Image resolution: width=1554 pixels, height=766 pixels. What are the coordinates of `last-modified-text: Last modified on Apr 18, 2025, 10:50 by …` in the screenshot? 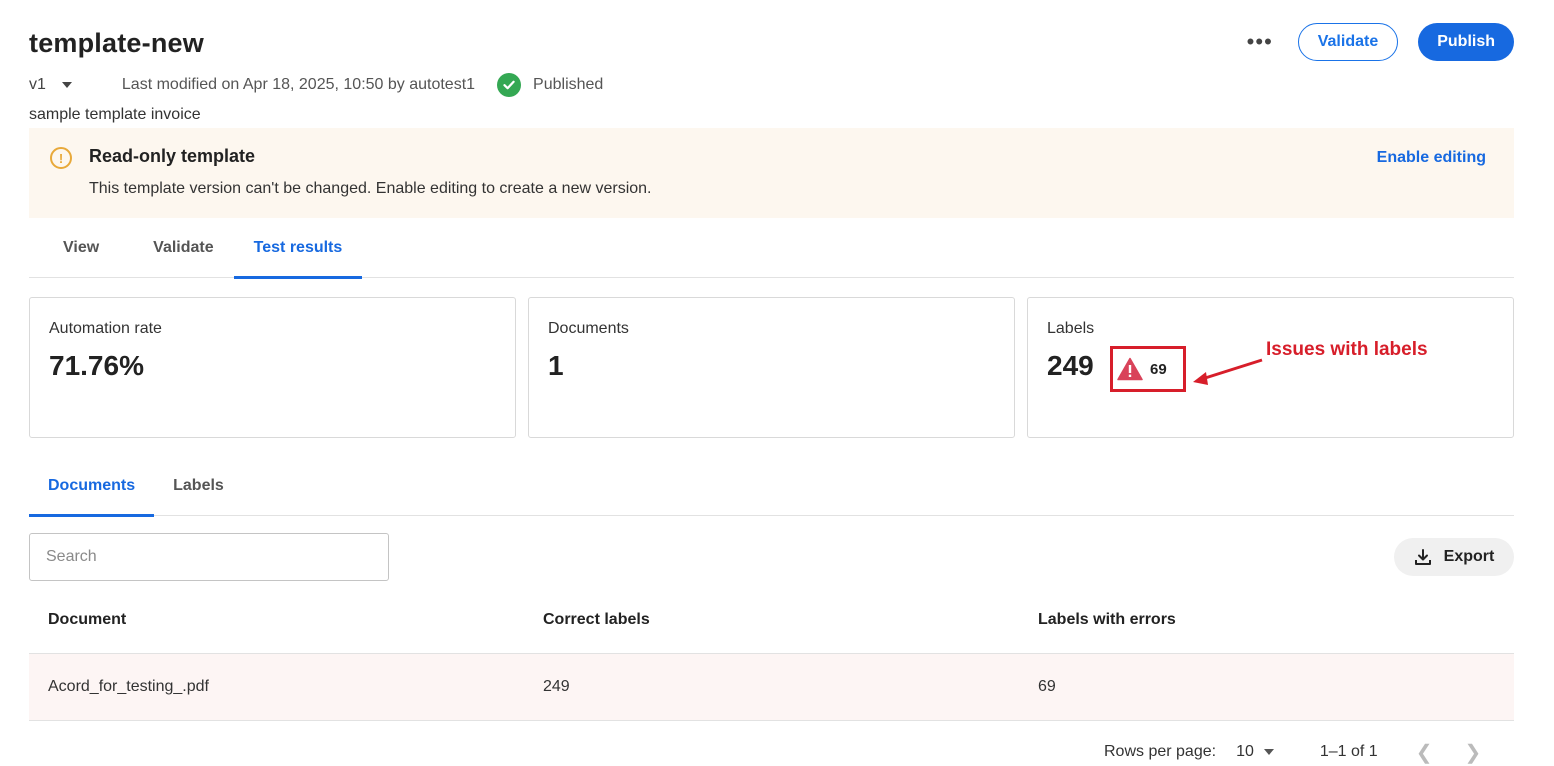 It's located at (298, 84).